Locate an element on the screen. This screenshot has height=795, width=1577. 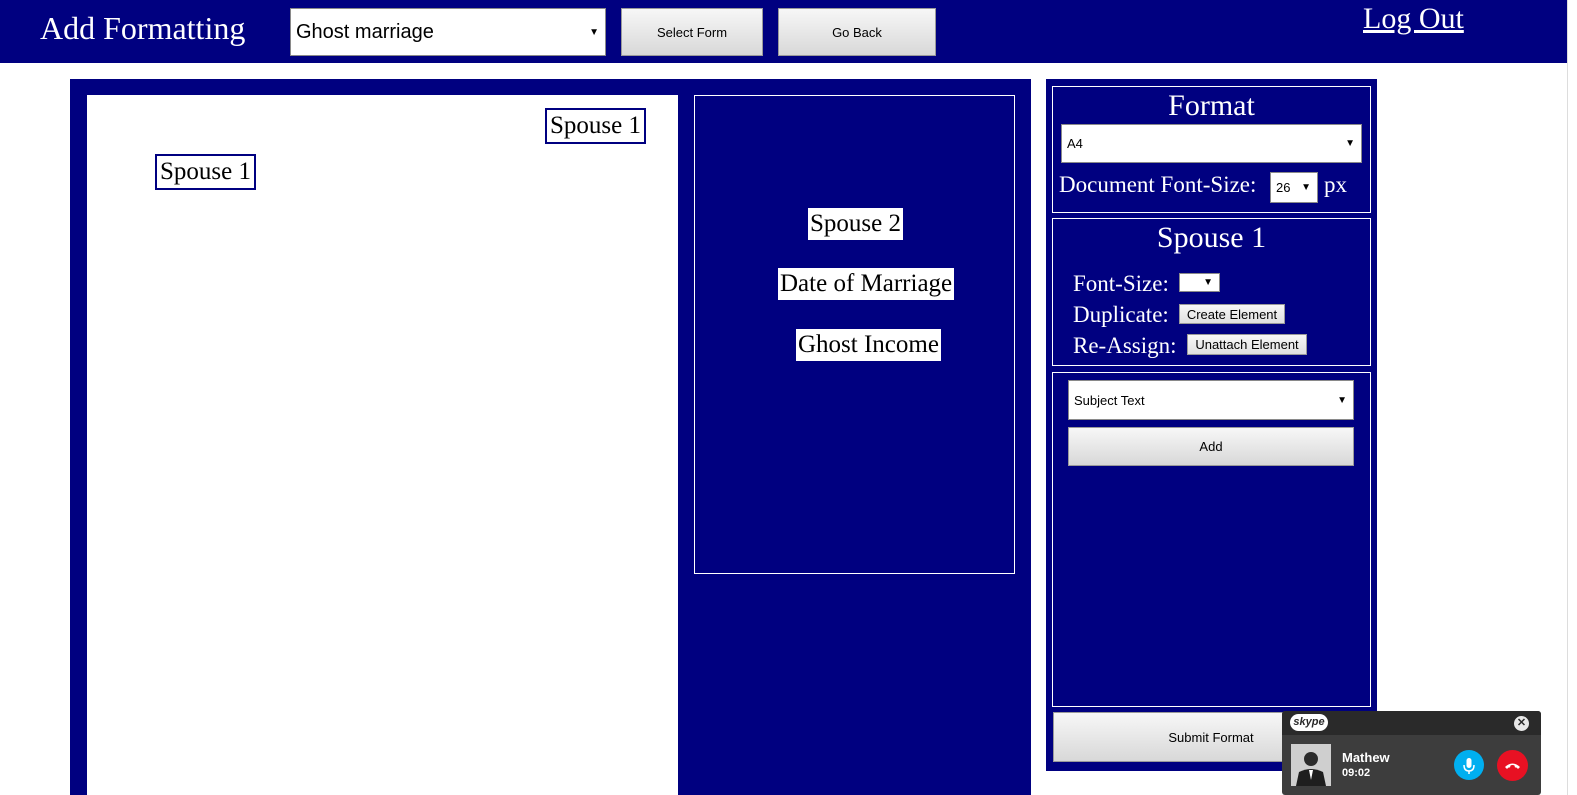
microphone-icon is located at coordinates (1469, 766).